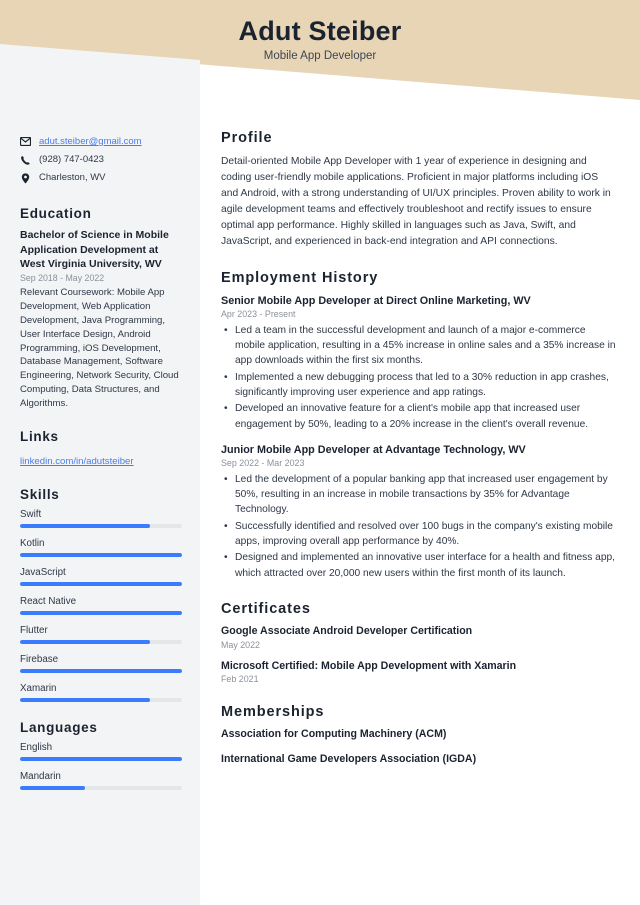  Describe the element at coordinates (32, 544) in the screenshot. I see `skill-label: Kotlin` at that location.